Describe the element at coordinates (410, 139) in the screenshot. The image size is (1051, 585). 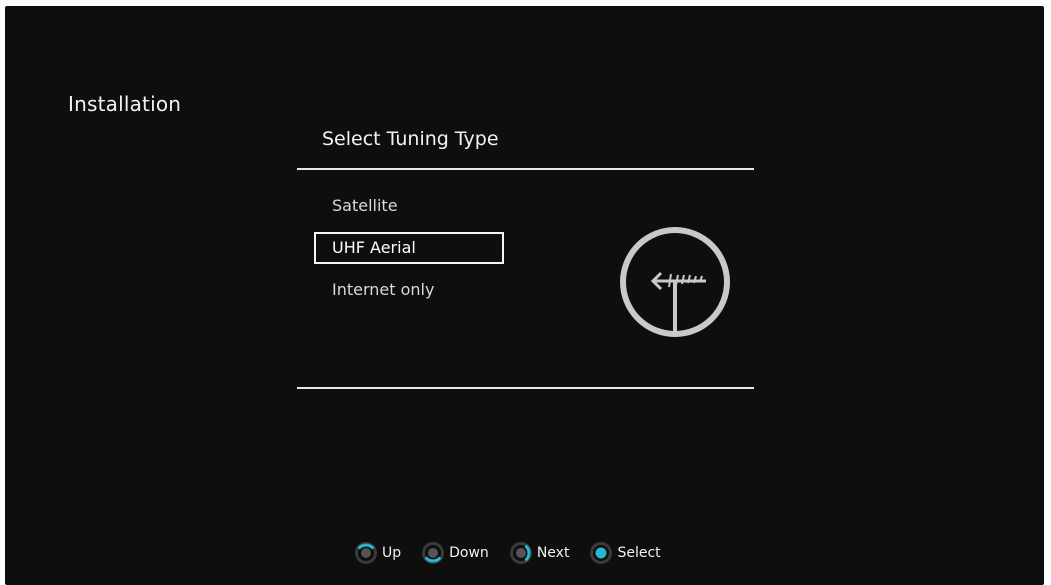
I see `dialog-title: Select Tuning Type` at that location.